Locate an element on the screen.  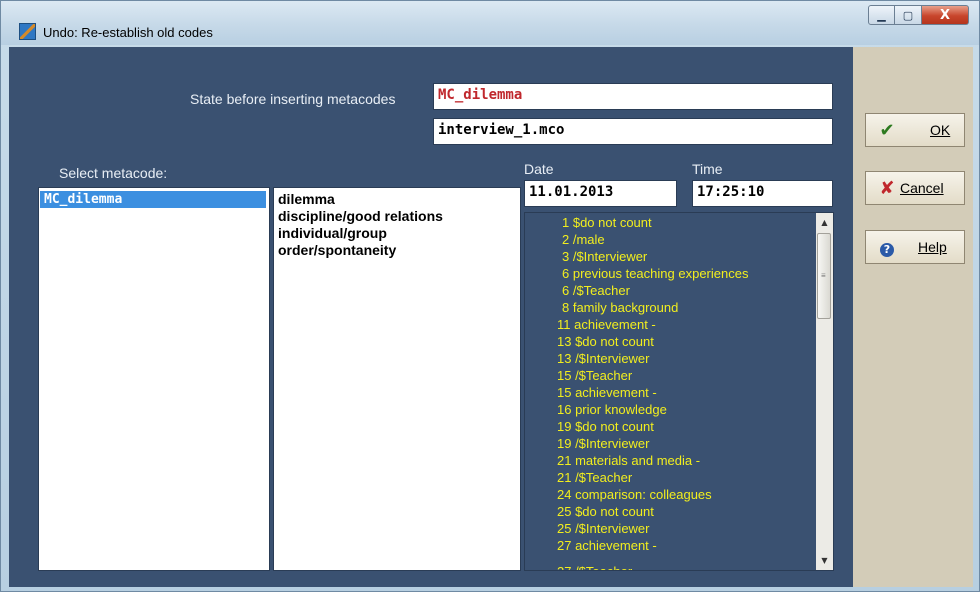
time-label: Time is located at coordinates (707, 169).